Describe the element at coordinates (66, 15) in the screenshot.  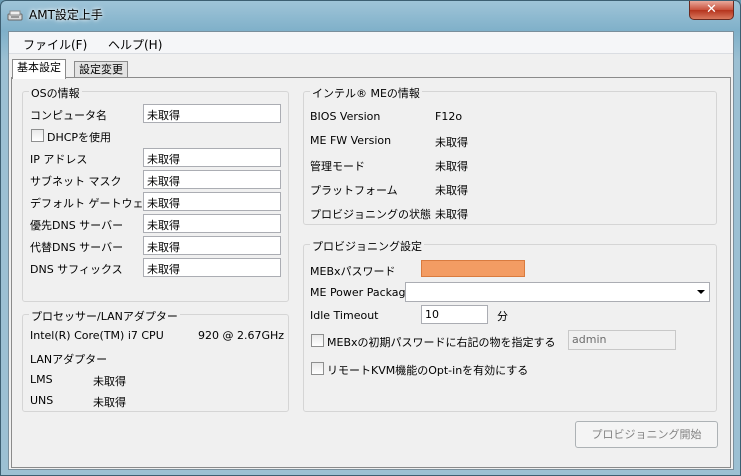
I see `window-title: AMT設定上手` at that location.